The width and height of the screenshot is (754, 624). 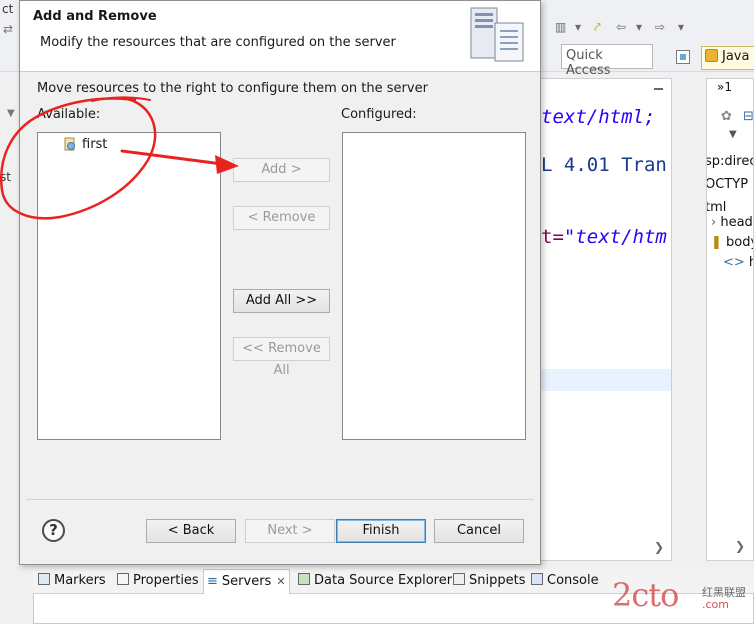 What do you see at coordinates (479, 531) in the screenshot?
I see `cancel-button: Cancel` at bounding box center [479, 531].